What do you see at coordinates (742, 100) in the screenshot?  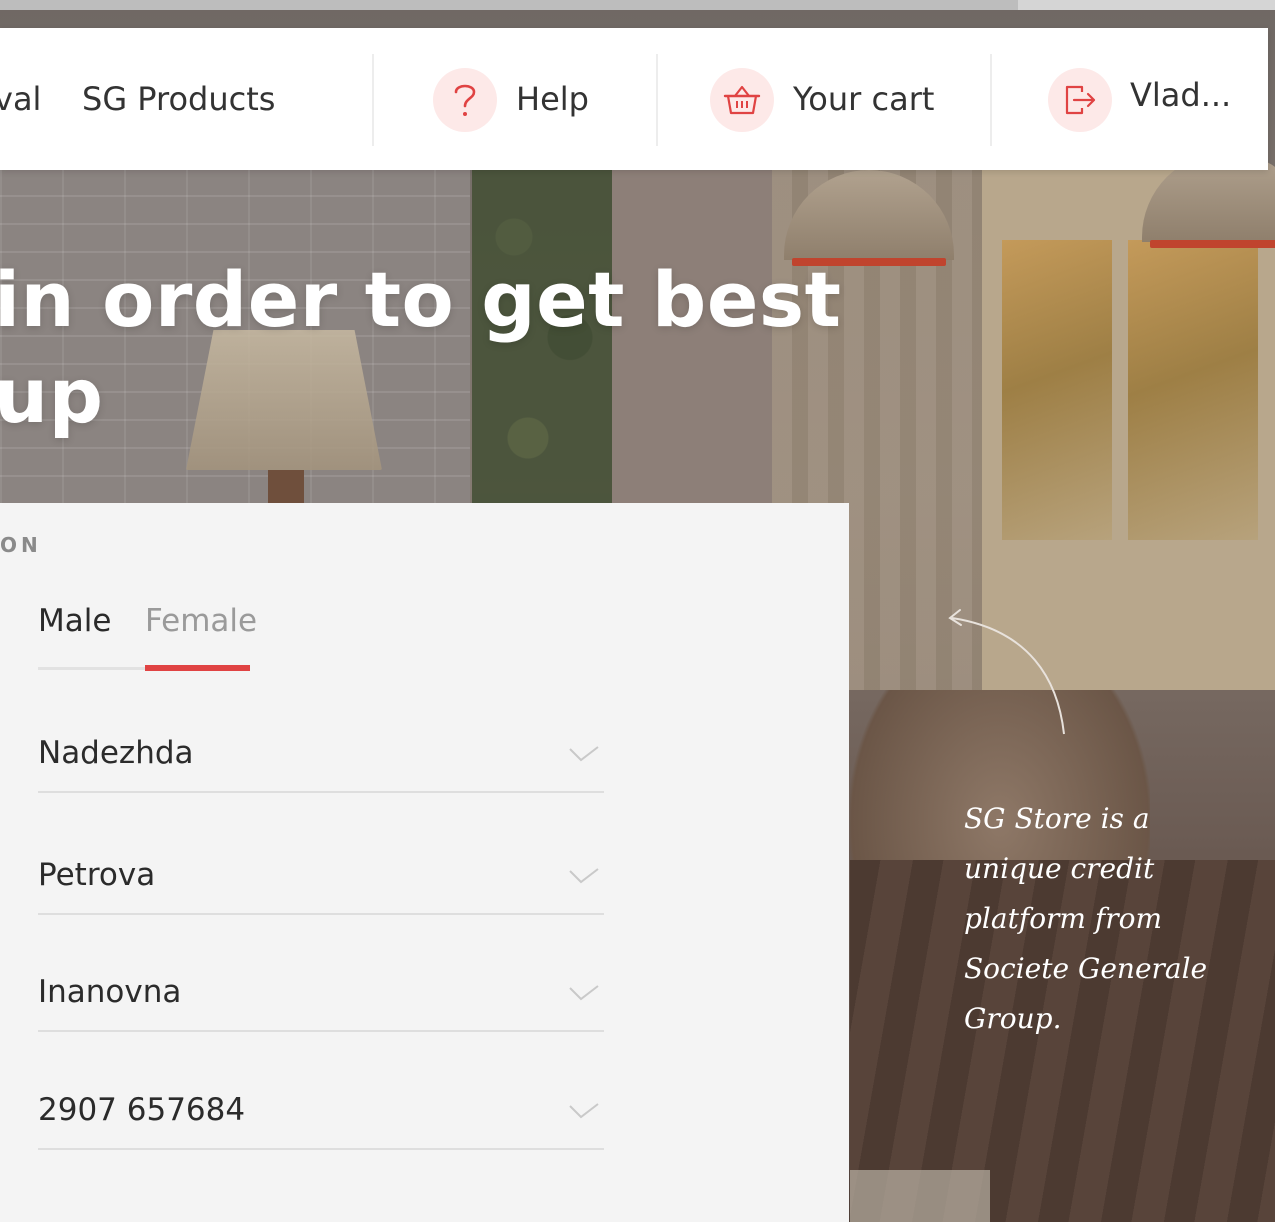 I see `basket-icon` at bounding box center [742, 100].